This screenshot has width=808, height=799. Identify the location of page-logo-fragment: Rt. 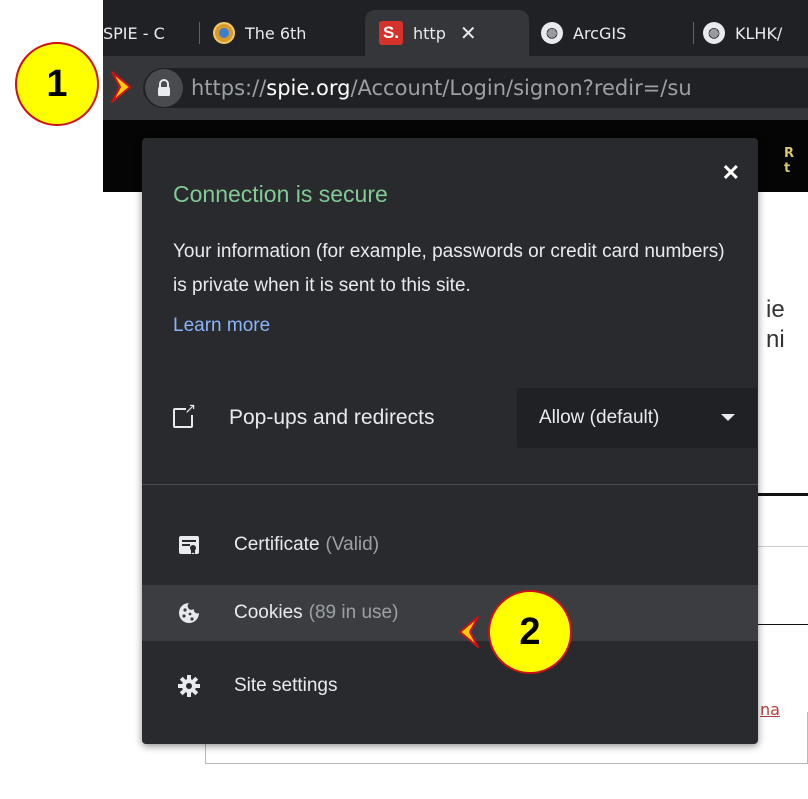
(789, 161).